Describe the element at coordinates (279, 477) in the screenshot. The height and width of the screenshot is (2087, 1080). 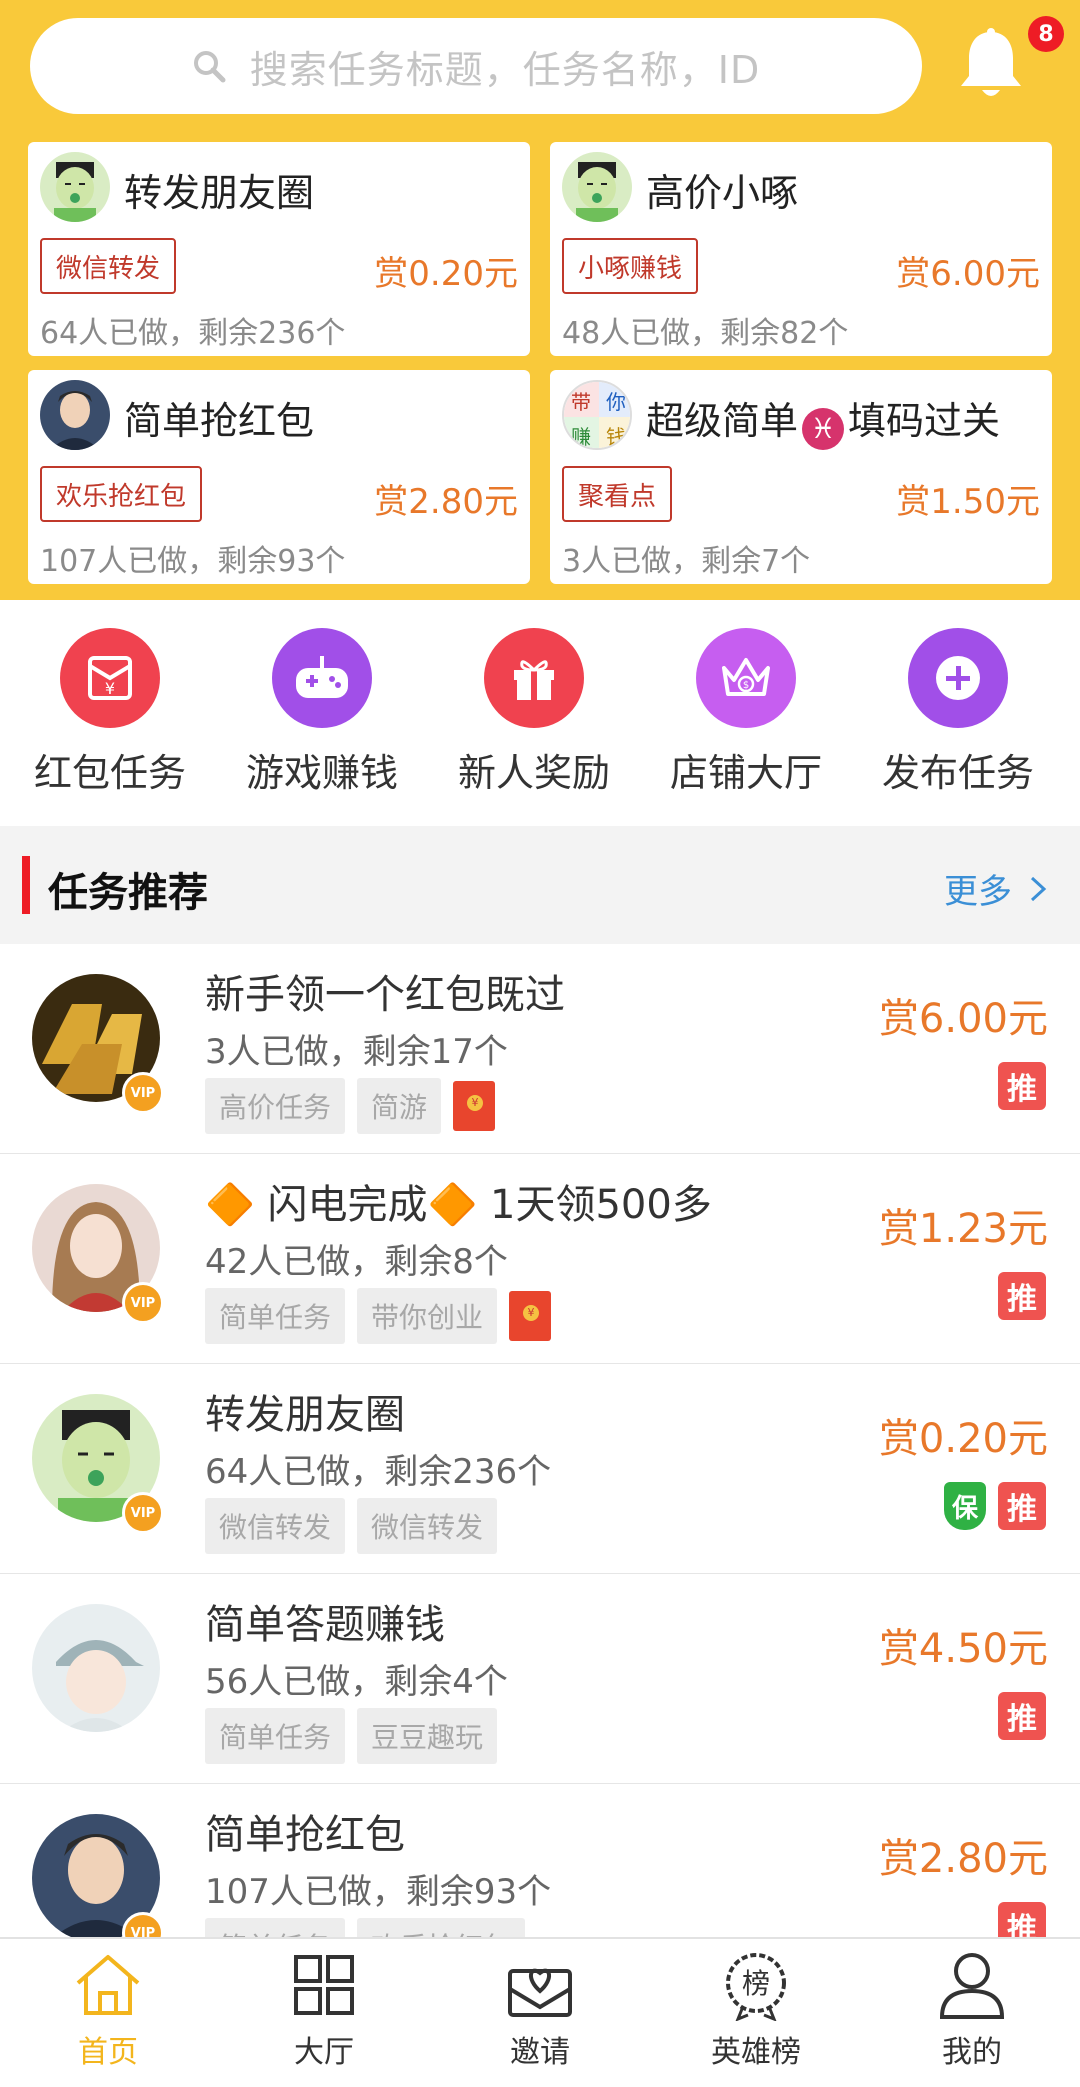
I see `top-task-card: 简单抢红包 欢乐抢红包 赏2.80元 107人已做，剩余93个` at that location.